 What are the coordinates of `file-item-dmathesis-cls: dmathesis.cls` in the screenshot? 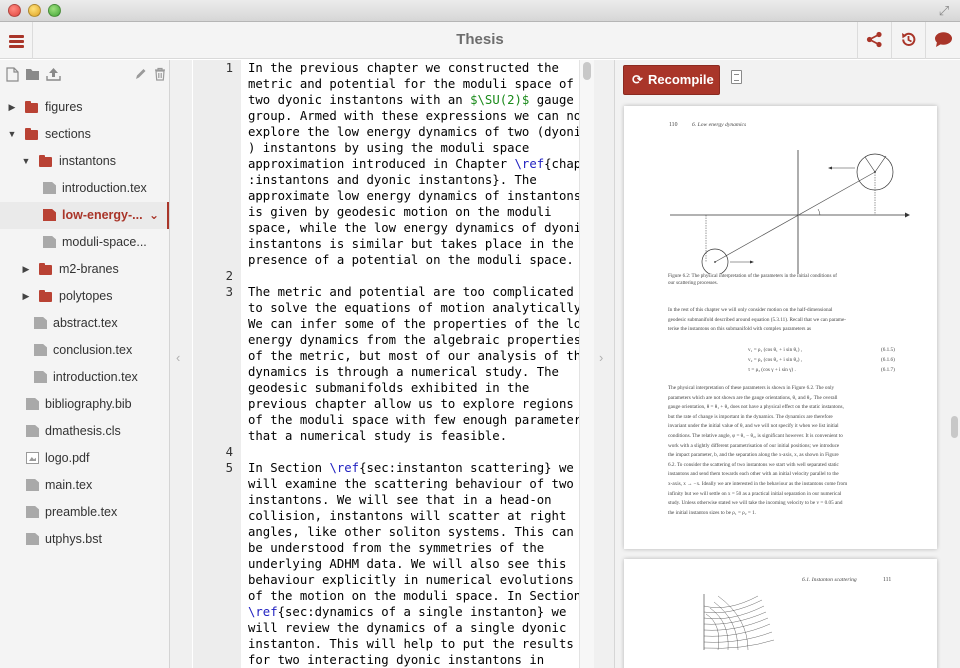 It's located at (84, 431).